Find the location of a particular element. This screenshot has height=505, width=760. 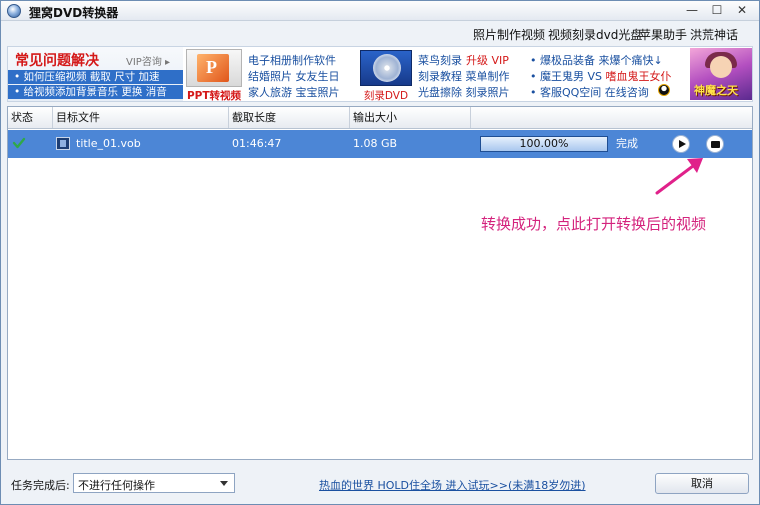

game-ad-image: 神魔之天 is located at coordinates (721, 74).